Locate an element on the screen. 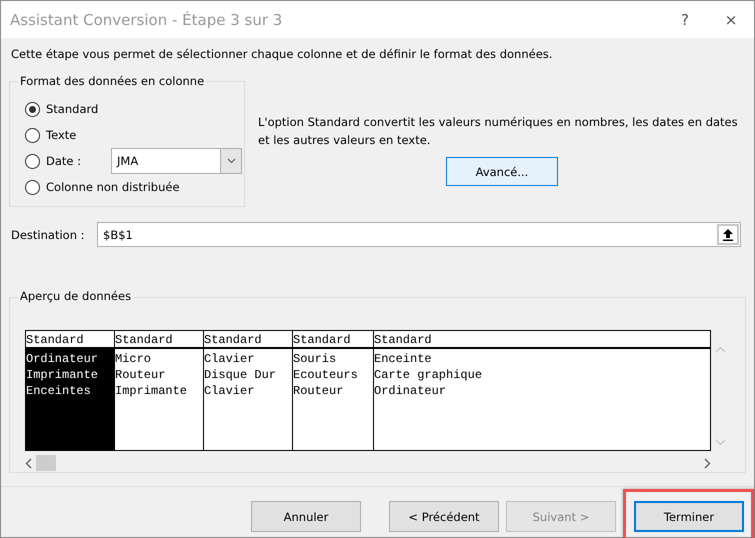  table-cell-text: Ecouteurs is located at coordinates (326, 375).